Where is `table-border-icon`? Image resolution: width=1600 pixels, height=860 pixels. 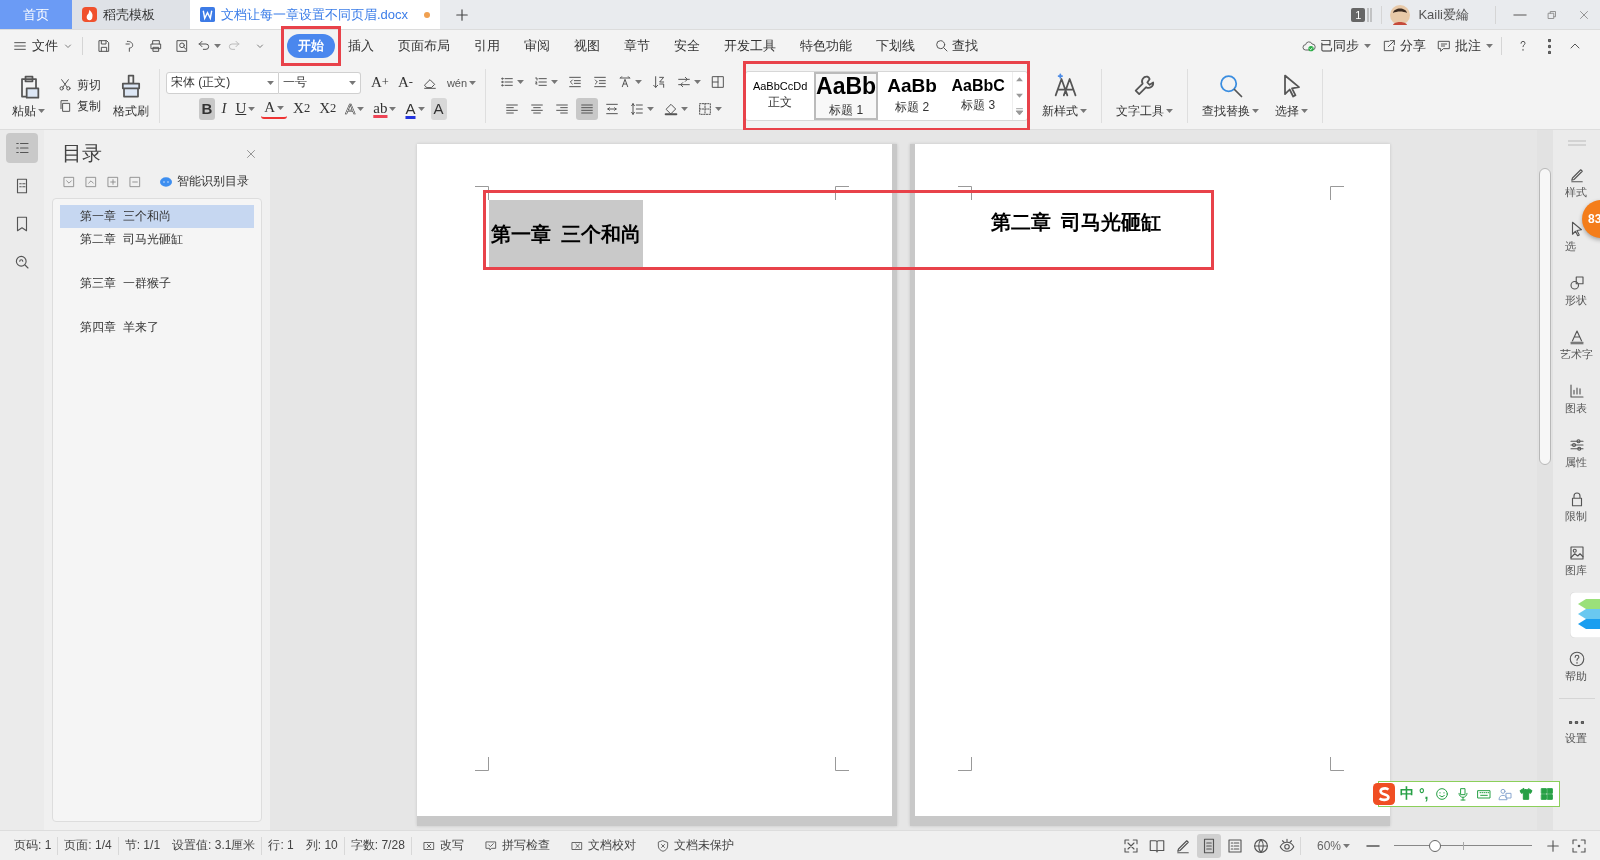 table-border-icon is located at coordinates (718, 82).